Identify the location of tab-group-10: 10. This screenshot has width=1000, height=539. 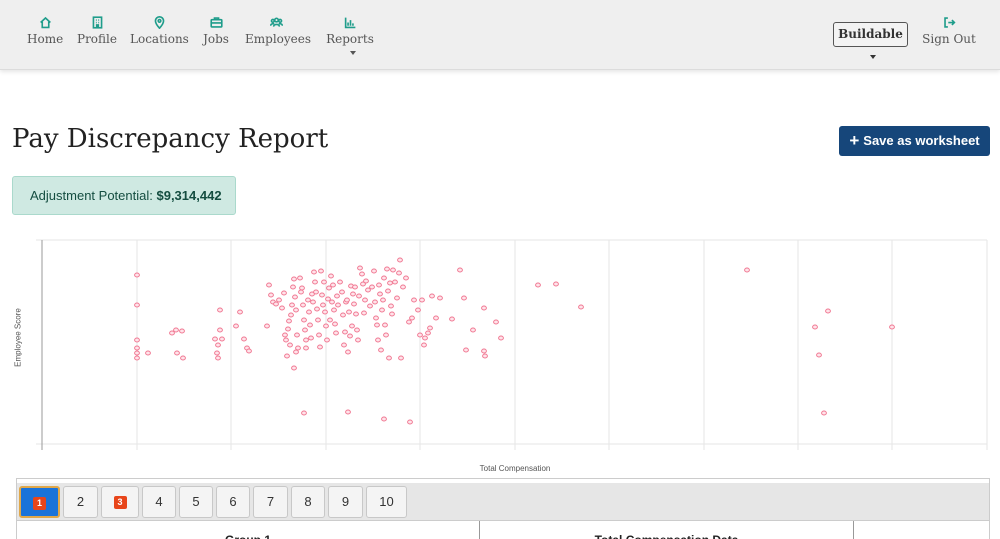
(386, 502).